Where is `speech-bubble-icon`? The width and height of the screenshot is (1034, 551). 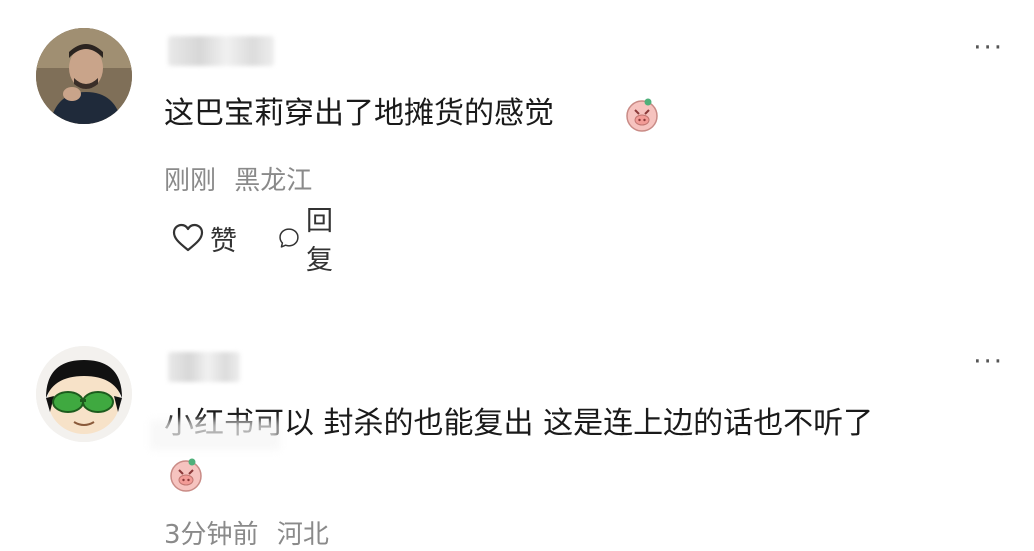
speech-bubble-icon is located at coordinates (289, 238).